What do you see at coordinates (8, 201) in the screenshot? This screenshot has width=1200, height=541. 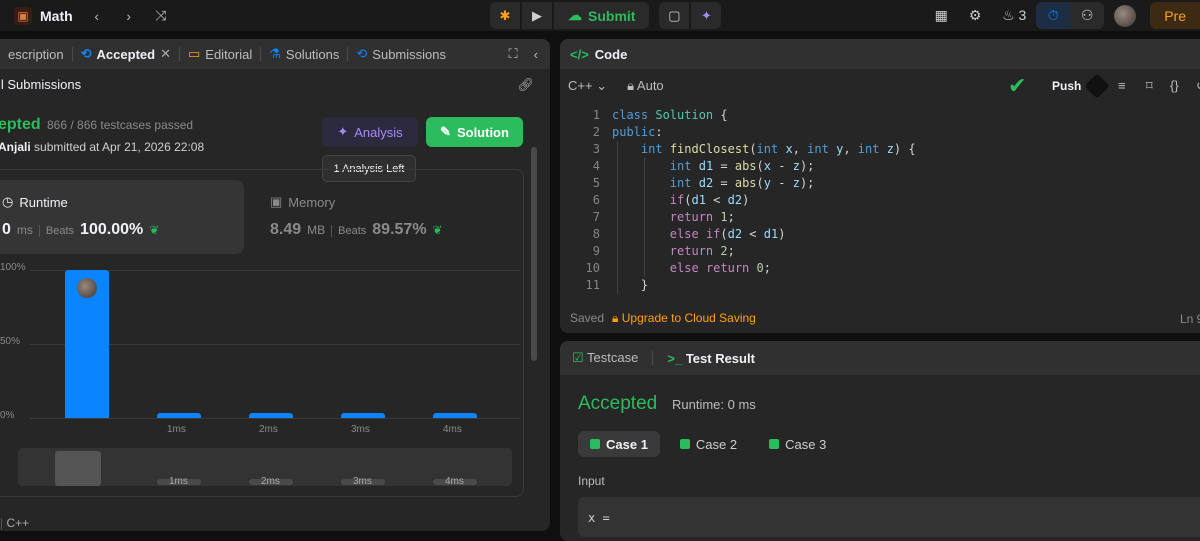 I see `clock-icon: ◷` at bounding box center [8, 201].